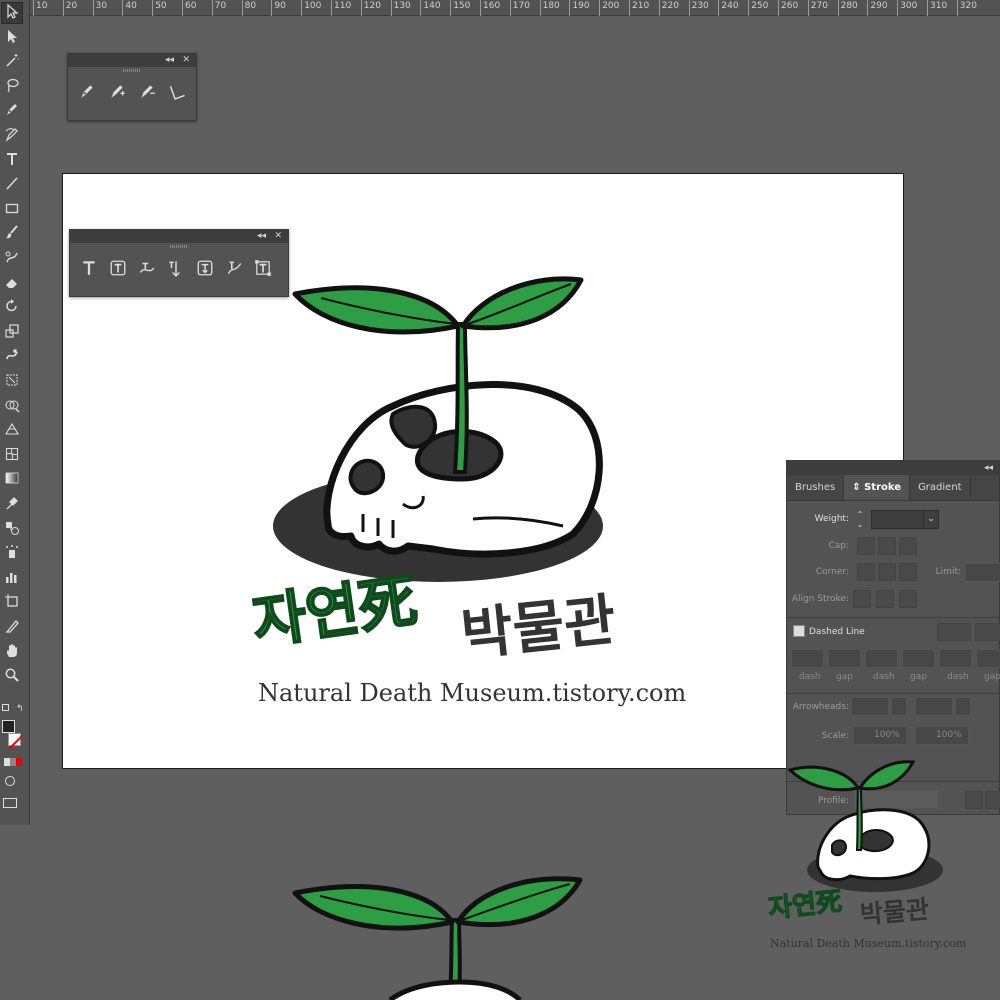 The image size is (1000, 1000). I want to click on zoom-tool, so click(12, 677).